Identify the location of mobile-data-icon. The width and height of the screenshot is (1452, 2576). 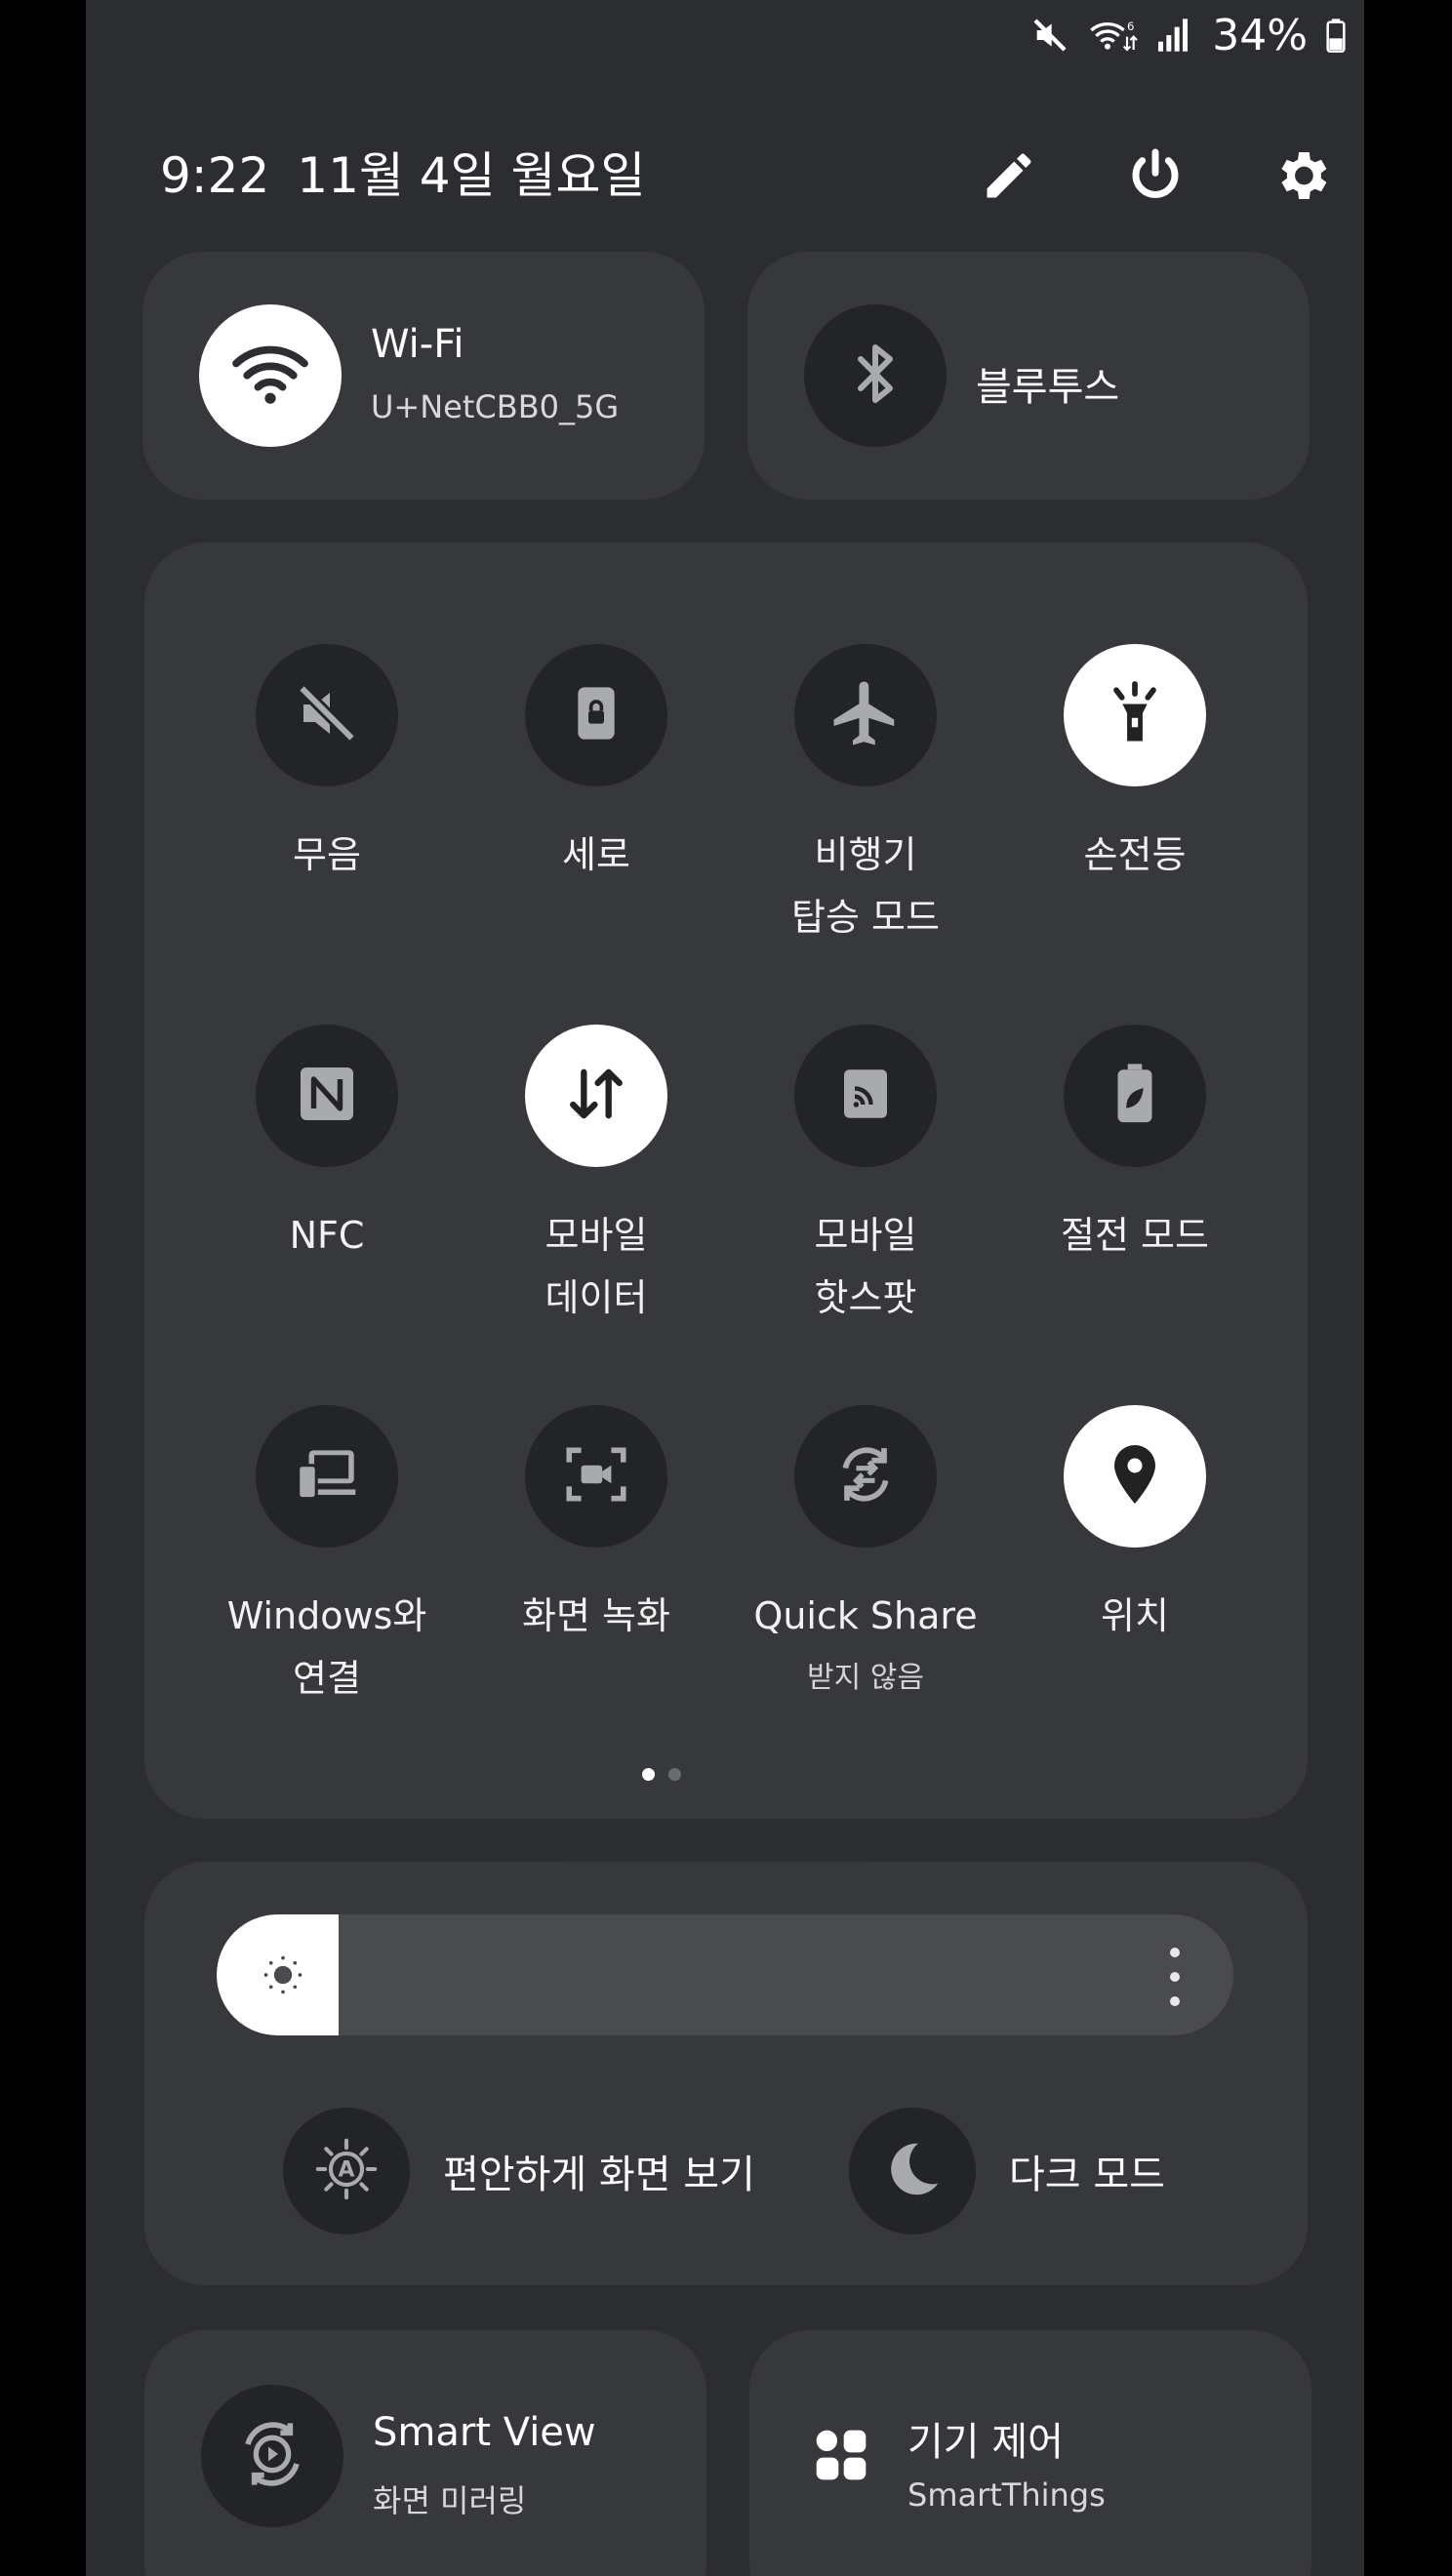
(596, 1096).